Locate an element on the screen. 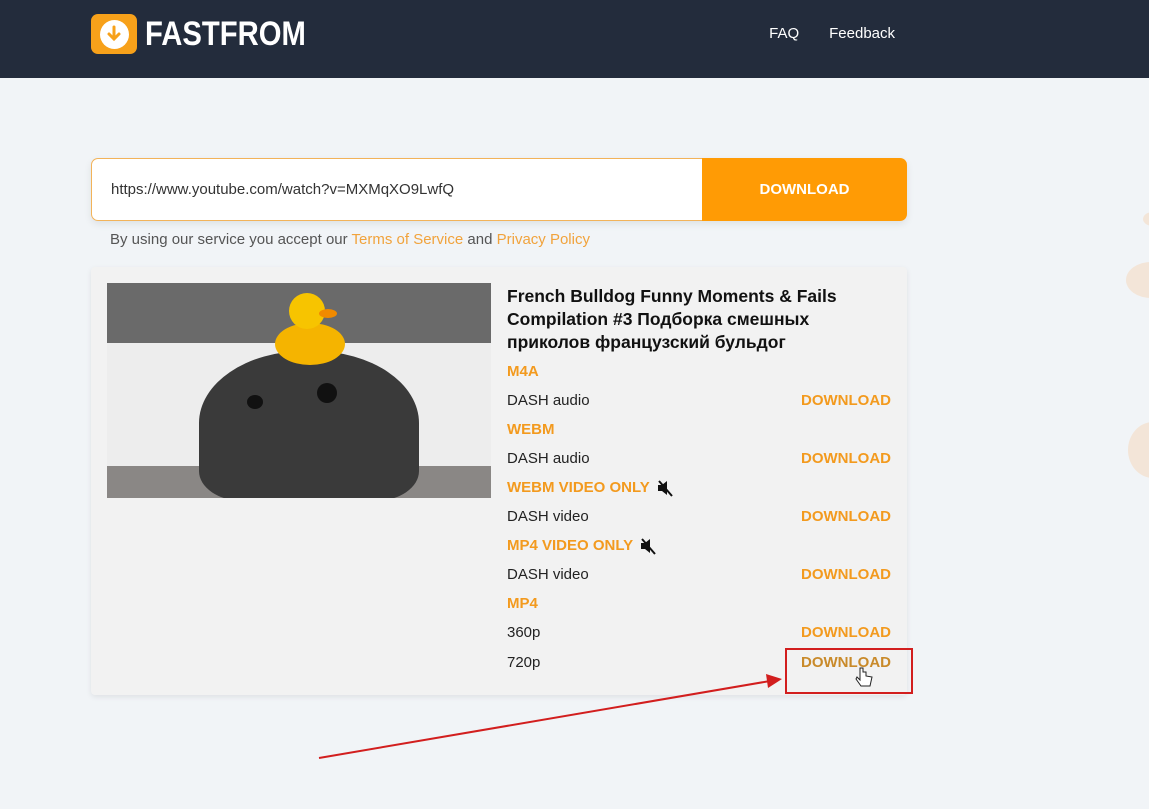 This screenshot has height=809, width=1149. hand-cursor-icon is located at coordinates (864, 677).